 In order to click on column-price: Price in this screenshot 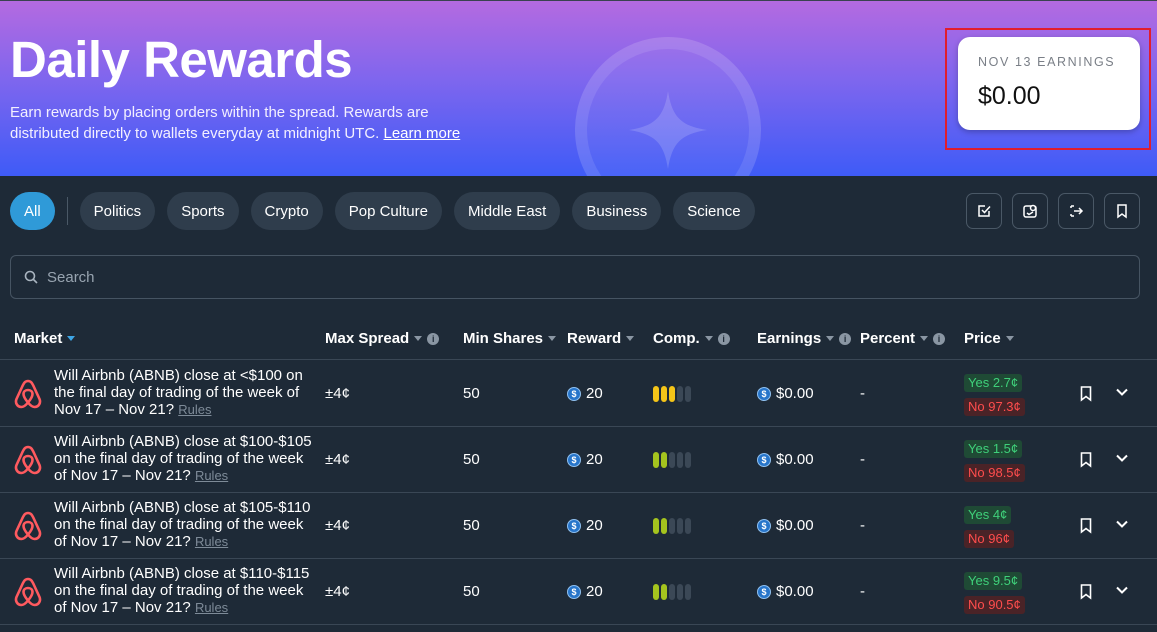, I will do `click(989, 338)`.